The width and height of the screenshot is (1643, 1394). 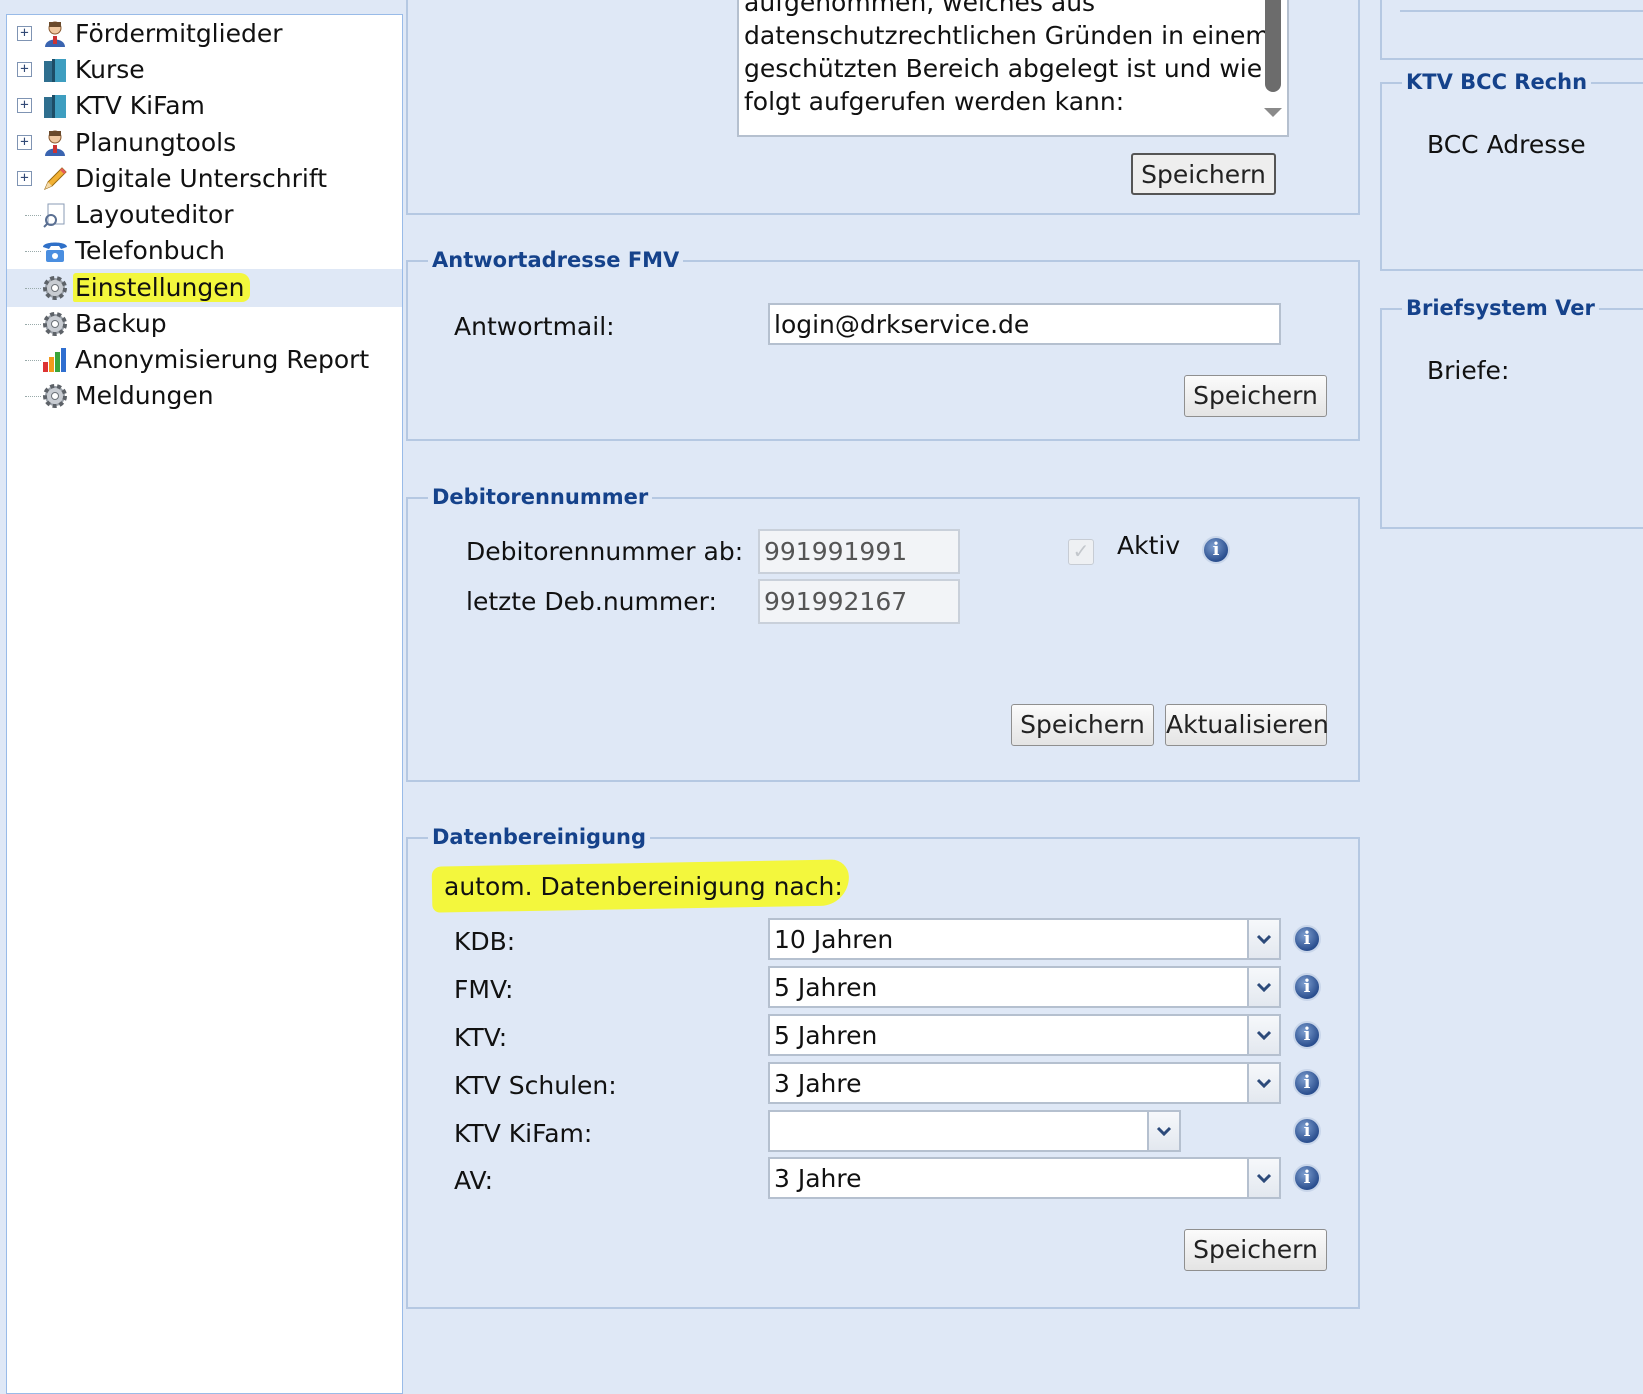 I want to click on tree-item-label: Telefonbuch, so click(x=150, y=250).